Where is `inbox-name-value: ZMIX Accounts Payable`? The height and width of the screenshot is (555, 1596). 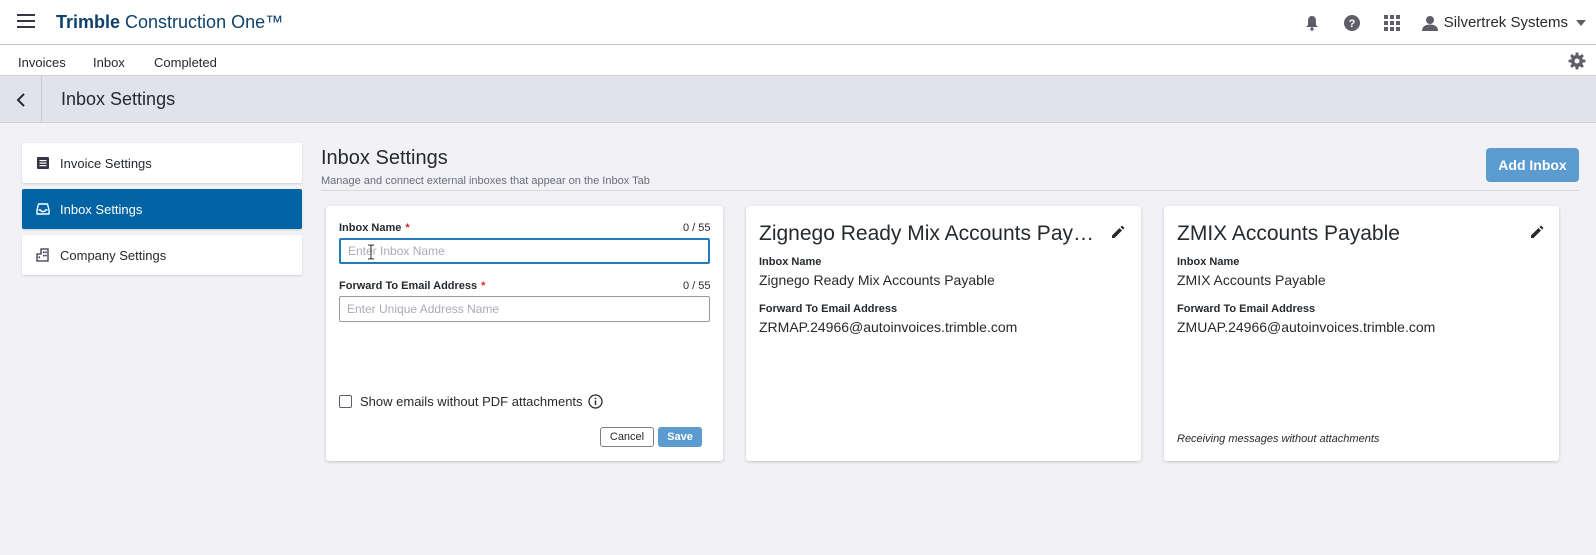 inbox-name-value: ZMIX Accounts Payable is located at coordinates (1251, 280).